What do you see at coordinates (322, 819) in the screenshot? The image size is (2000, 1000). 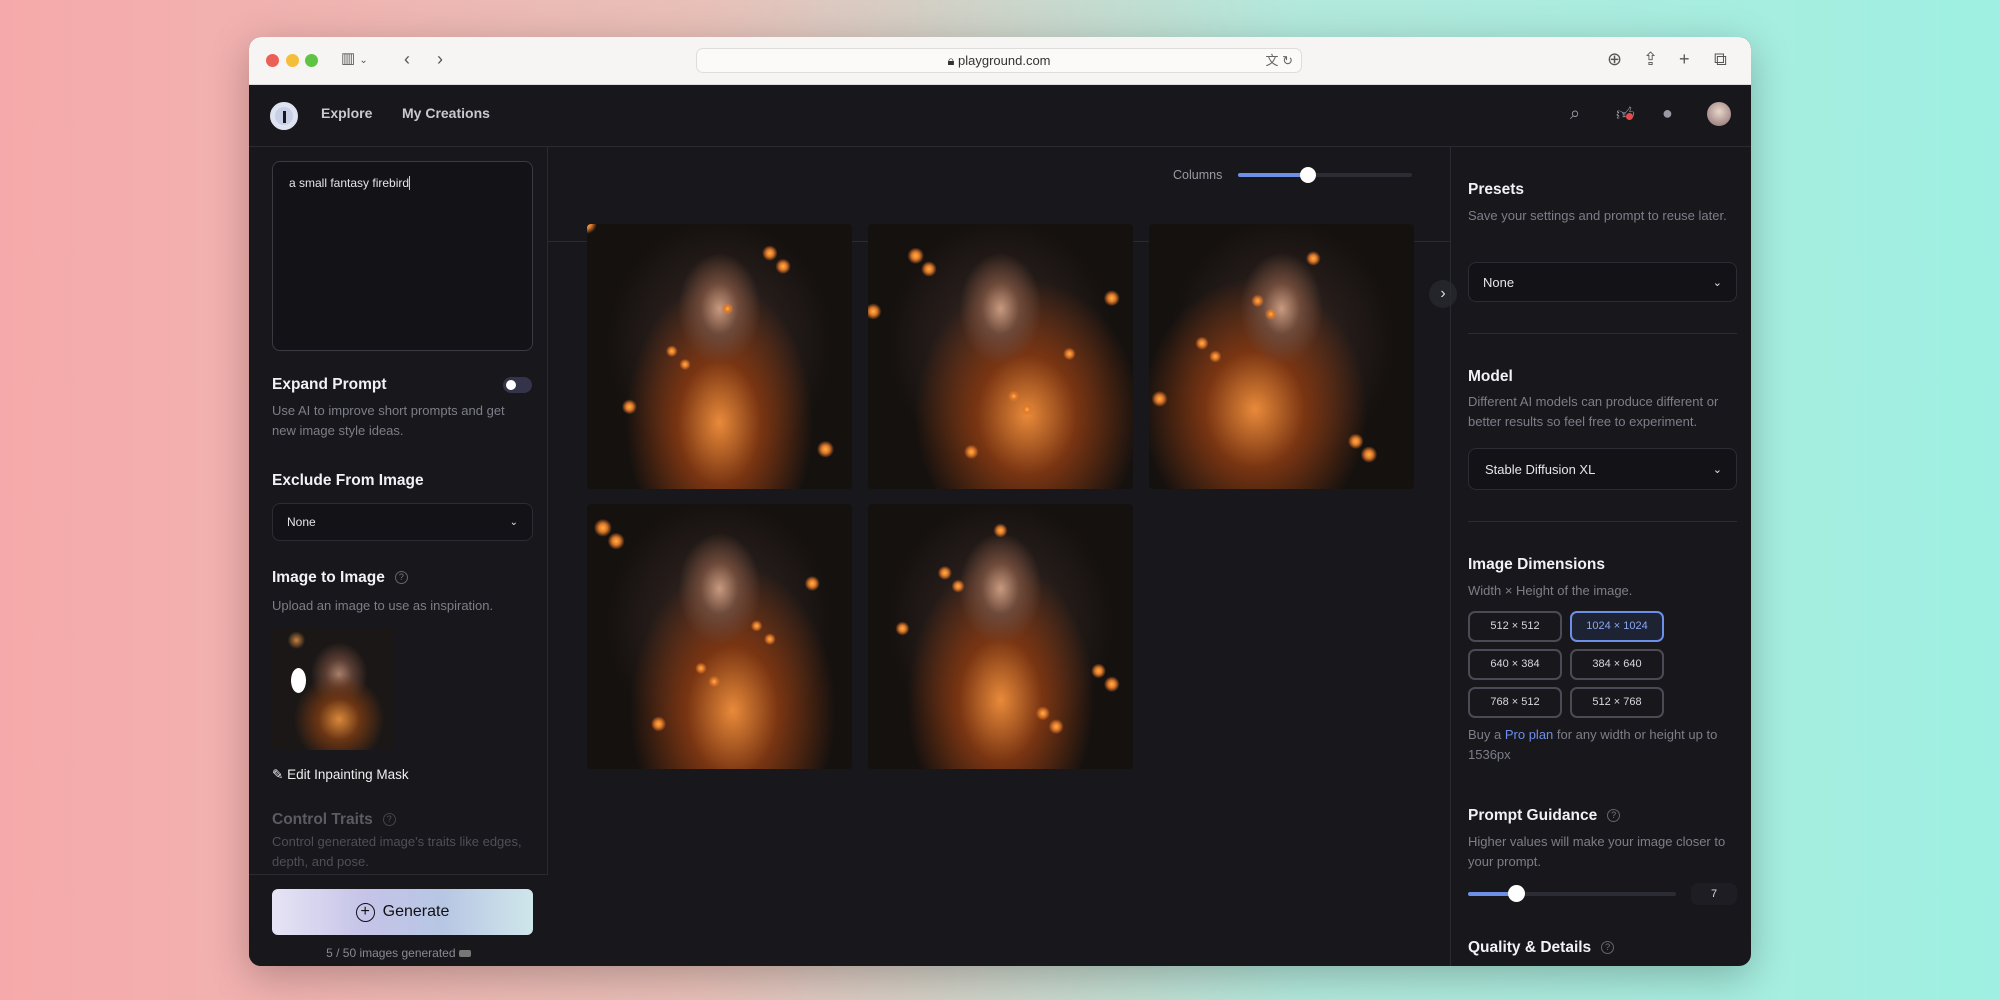 I see `traits-text: Control Traits` at bounding box center [322, 819].